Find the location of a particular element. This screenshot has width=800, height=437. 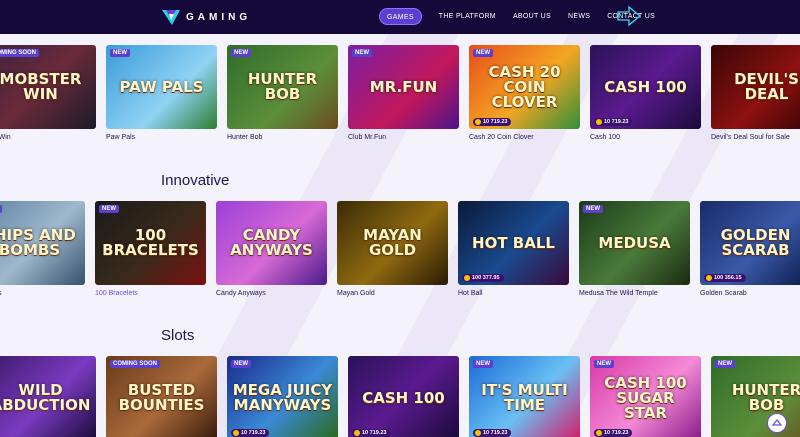

game-name-link: ster Win is located at coordinates (48, 137).